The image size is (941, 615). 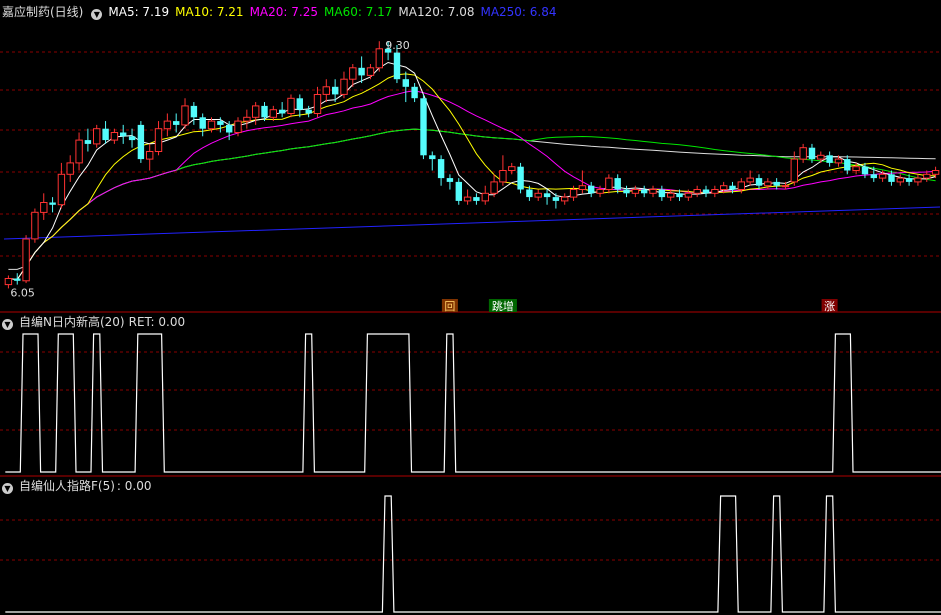 What do you see at coordinates (358, 12) in the screenshot?
I see `ma60-label: MA60: 7.17` at bounding box center [358, 12].